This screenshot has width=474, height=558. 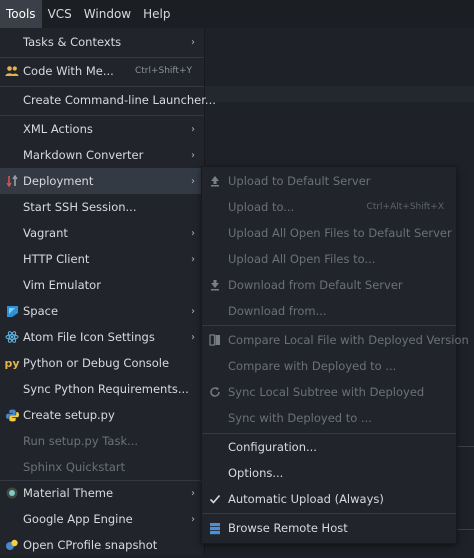 What do you see at coordinates (102, 285) in the screenshot?
I see `menu-item-vim-emulator: Vim Emulator` at bounding box center [102, 285].